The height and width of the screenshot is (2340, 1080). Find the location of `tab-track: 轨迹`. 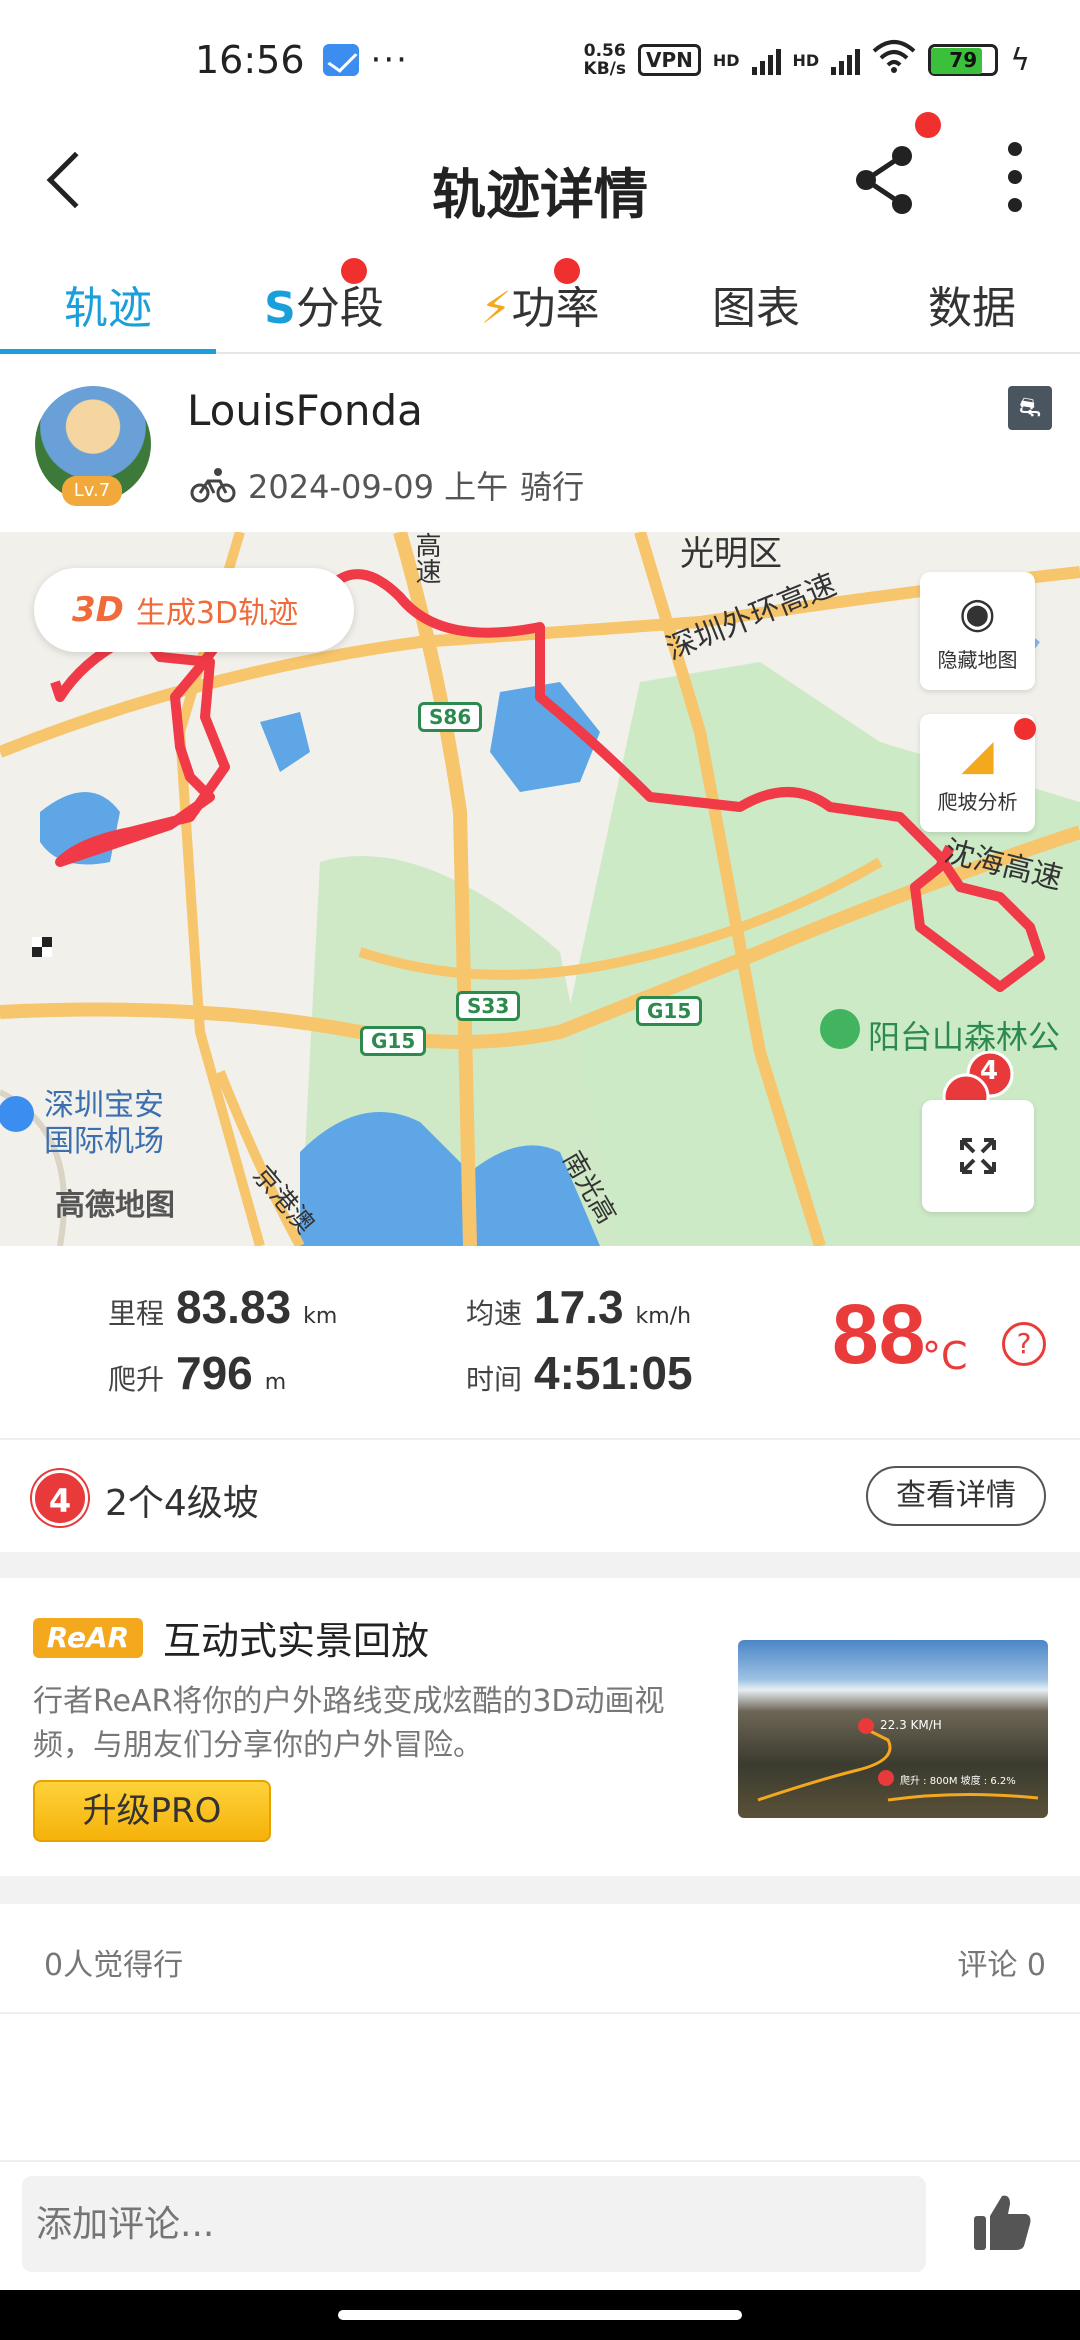

tab-track: 轨迹 is located at coordinates (108, 302).